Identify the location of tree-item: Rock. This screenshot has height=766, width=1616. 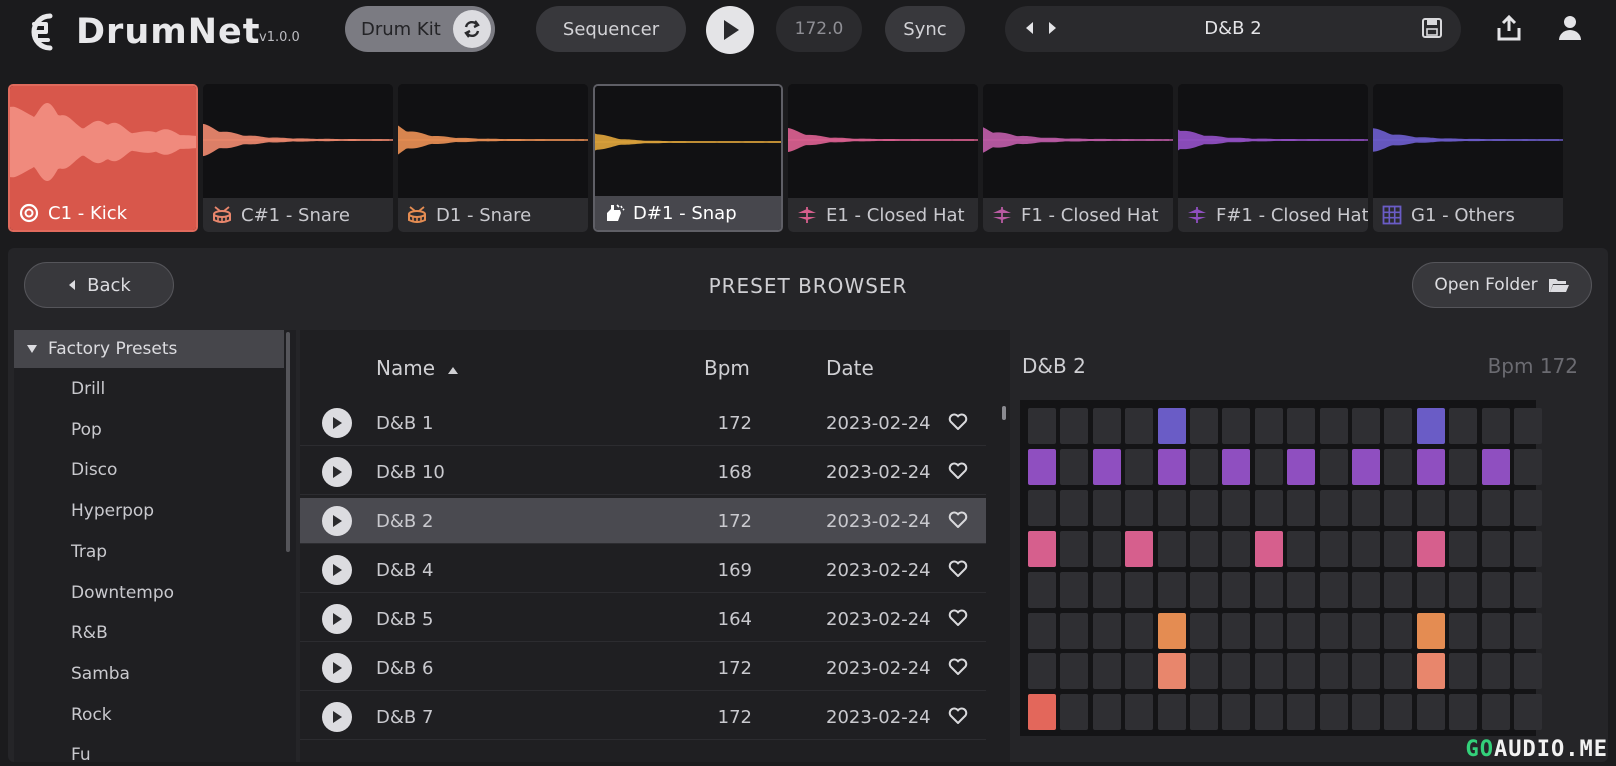
(91, 715).